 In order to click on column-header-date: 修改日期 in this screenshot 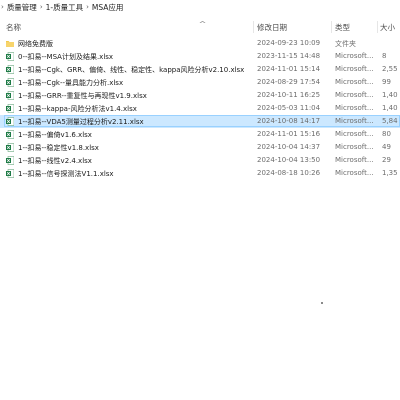, I will do `click(272, 27)`.